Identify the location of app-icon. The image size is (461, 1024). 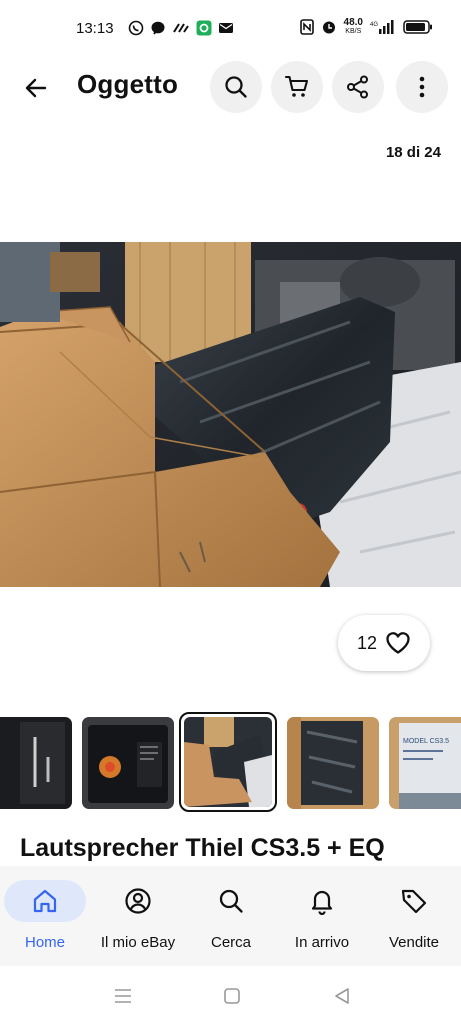
(181, 28).